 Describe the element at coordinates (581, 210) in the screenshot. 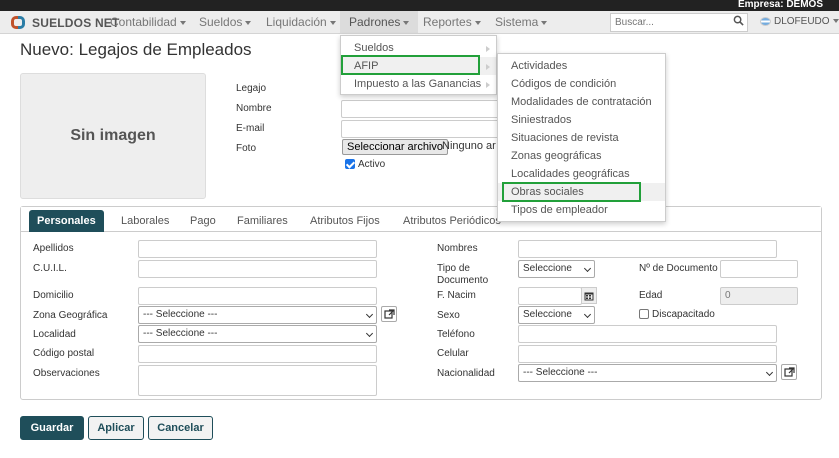

I see `menu-item-tipos-empleador: Tipos de empleador` at that location.